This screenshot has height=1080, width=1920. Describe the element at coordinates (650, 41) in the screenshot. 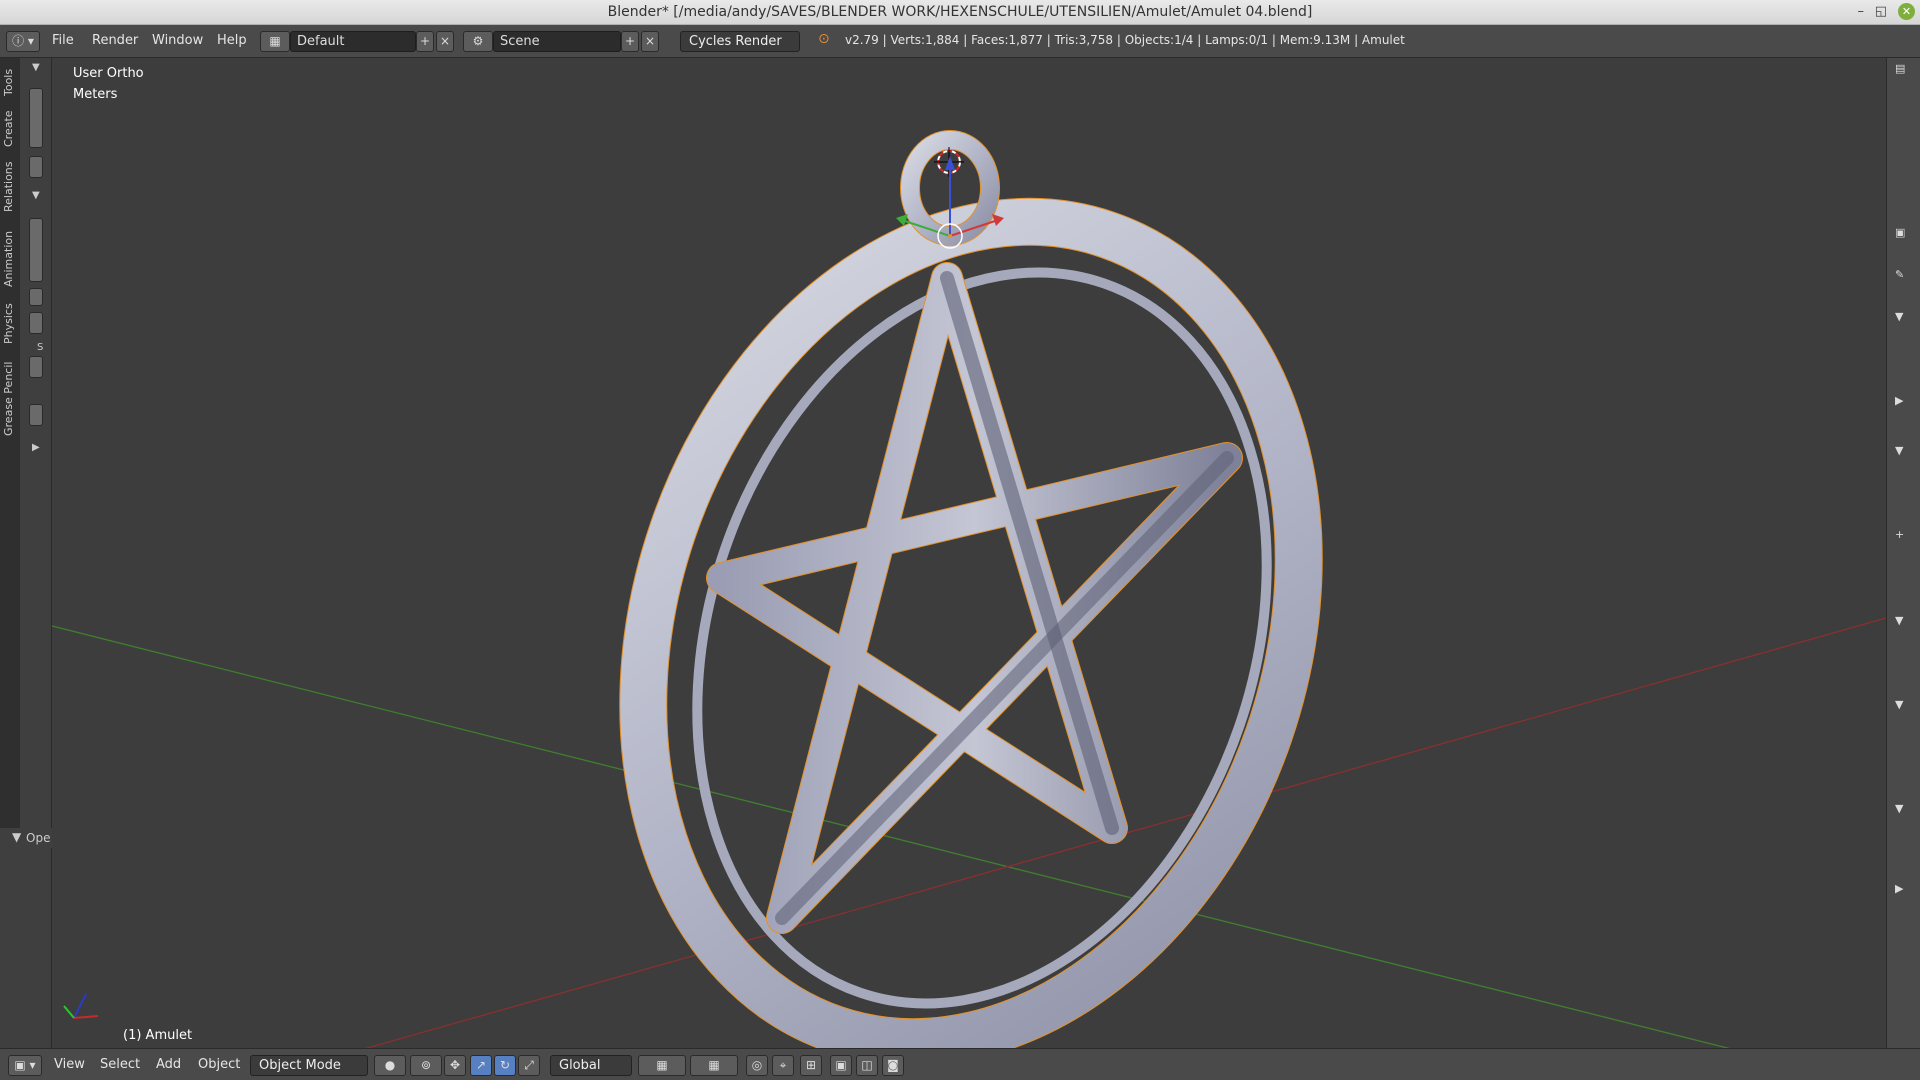

I see `remove-scene-icon: ×` at that location.